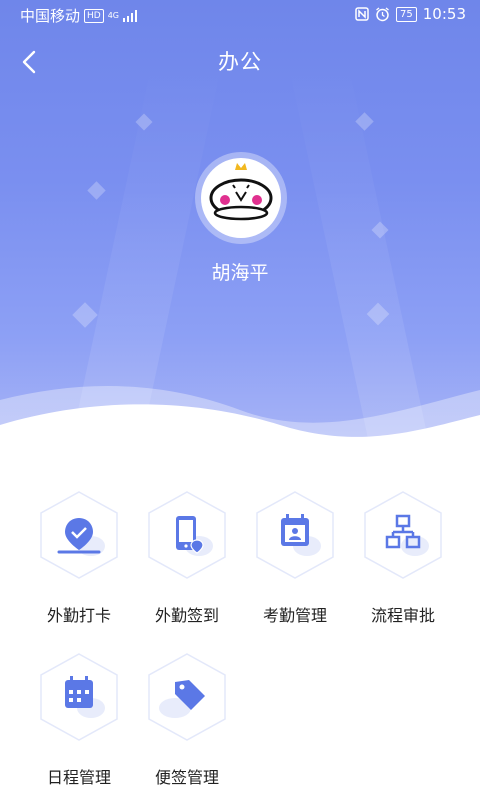 Image resolution: width=480 pixels, height=800 pixels. I want to click on hd-badge: HD, so click(94, 15).